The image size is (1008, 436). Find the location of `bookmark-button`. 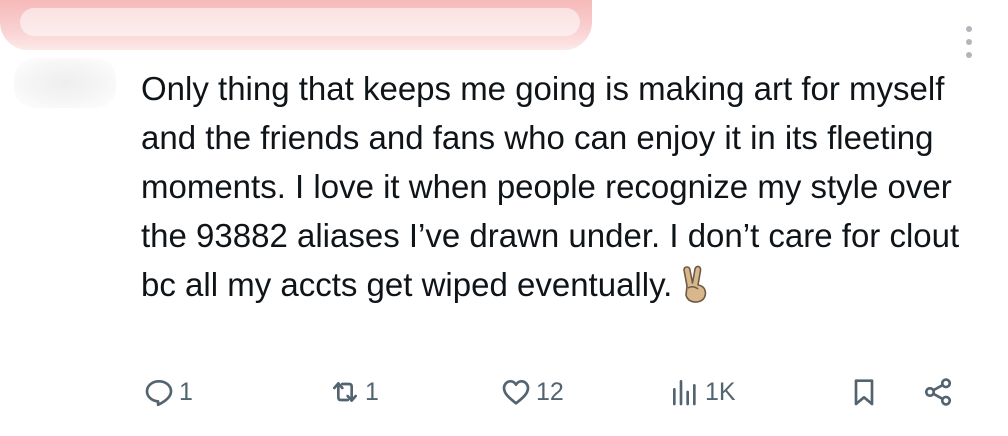

bookmark-button is located at coordinates (864, 392).